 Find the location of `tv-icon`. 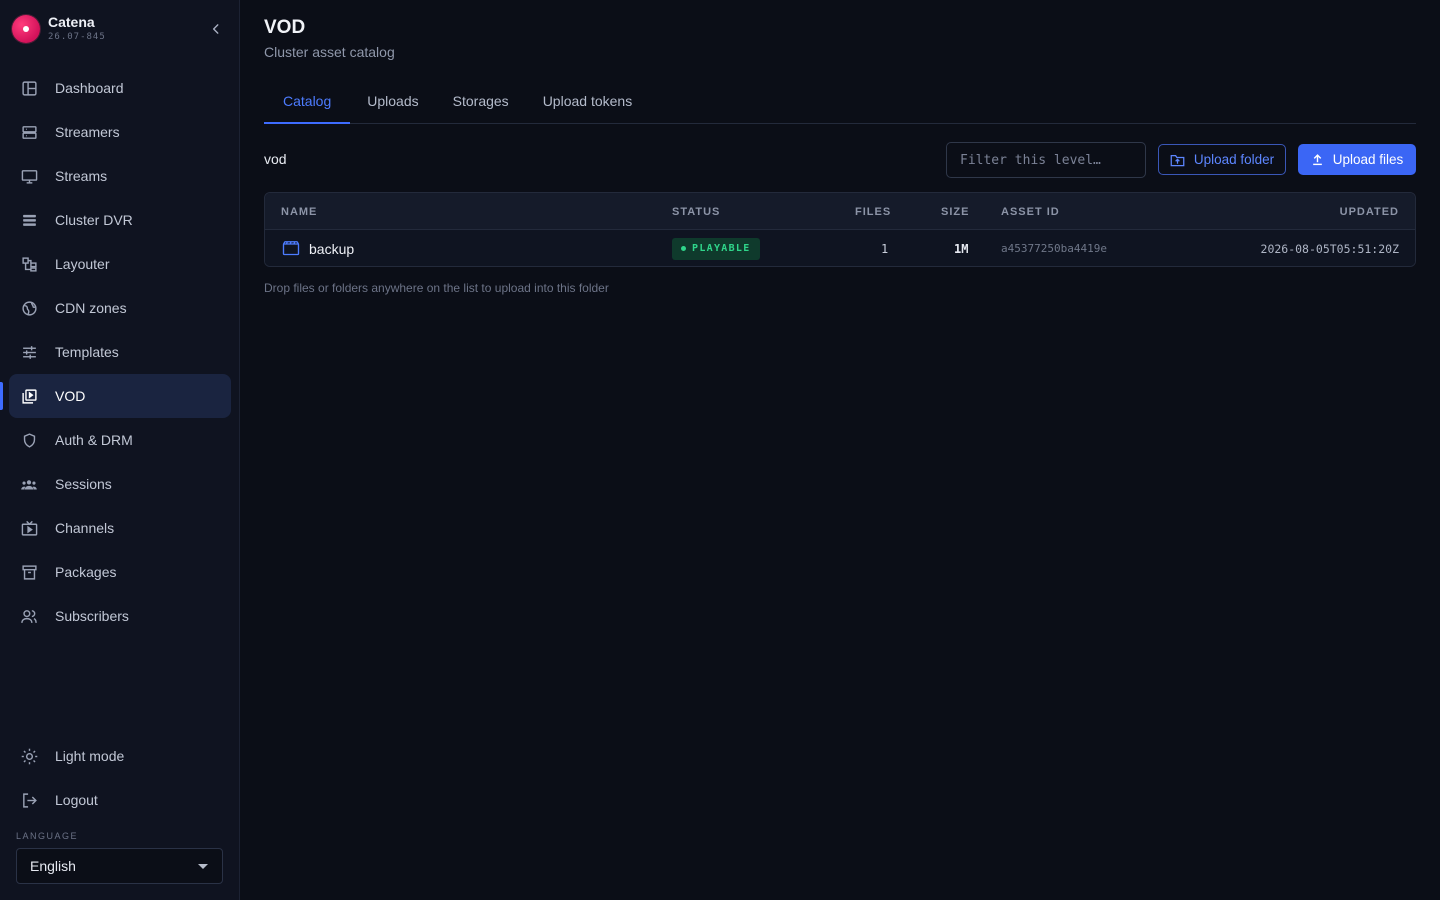

tv-icon is located at coordinates (29, 528).